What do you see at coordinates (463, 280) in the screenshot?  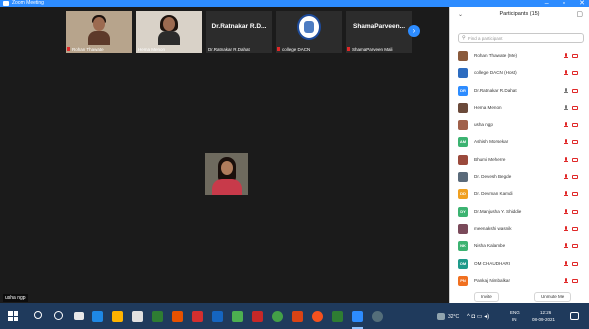 I see `avatar: PN` at bounding box center [463, 280].